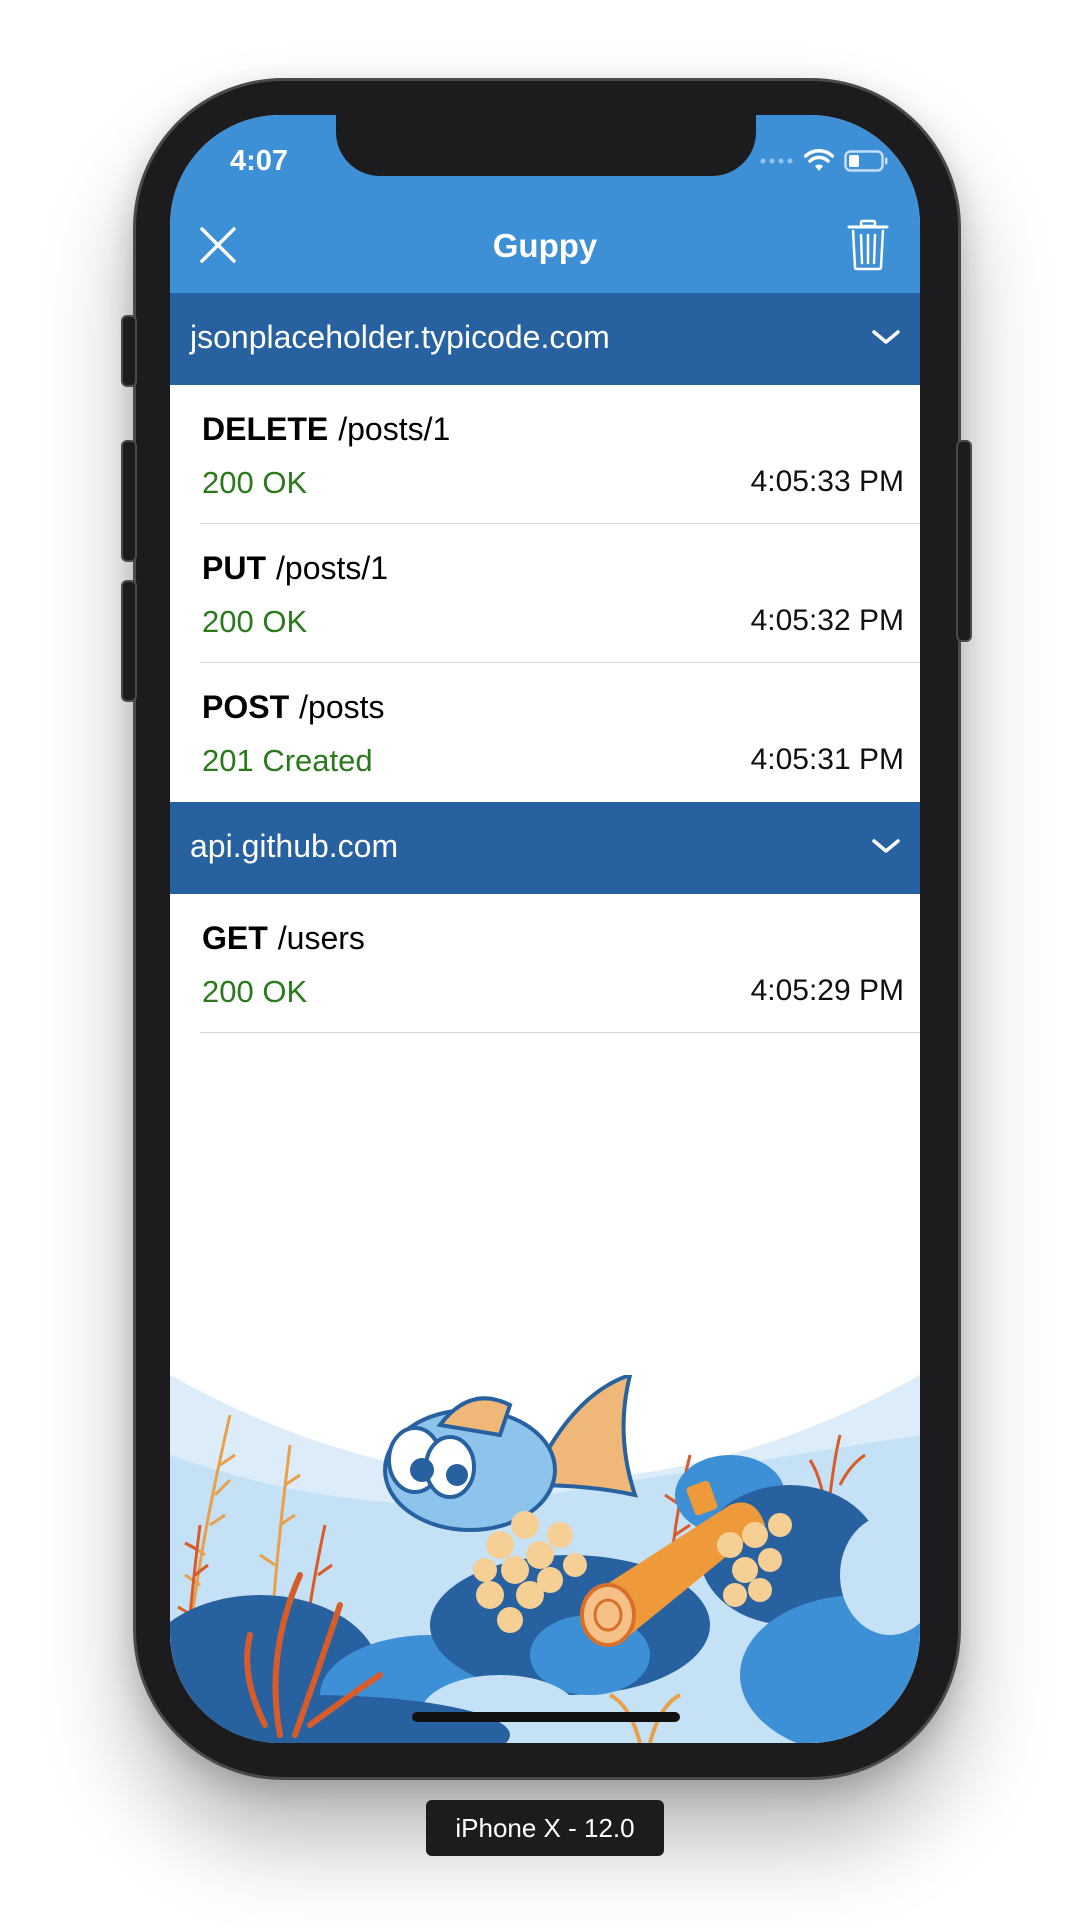  I want to click on request-method: PUT, so click(234, 568).